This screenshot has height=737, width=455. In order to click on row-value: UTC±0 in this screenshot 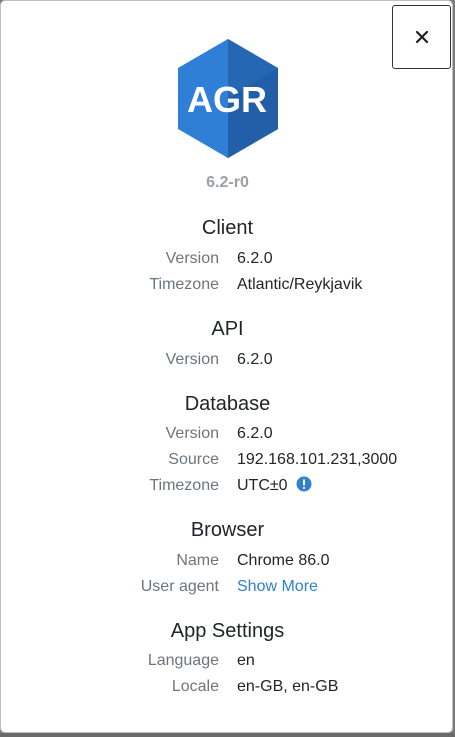, I will do `click(274, 486)`.